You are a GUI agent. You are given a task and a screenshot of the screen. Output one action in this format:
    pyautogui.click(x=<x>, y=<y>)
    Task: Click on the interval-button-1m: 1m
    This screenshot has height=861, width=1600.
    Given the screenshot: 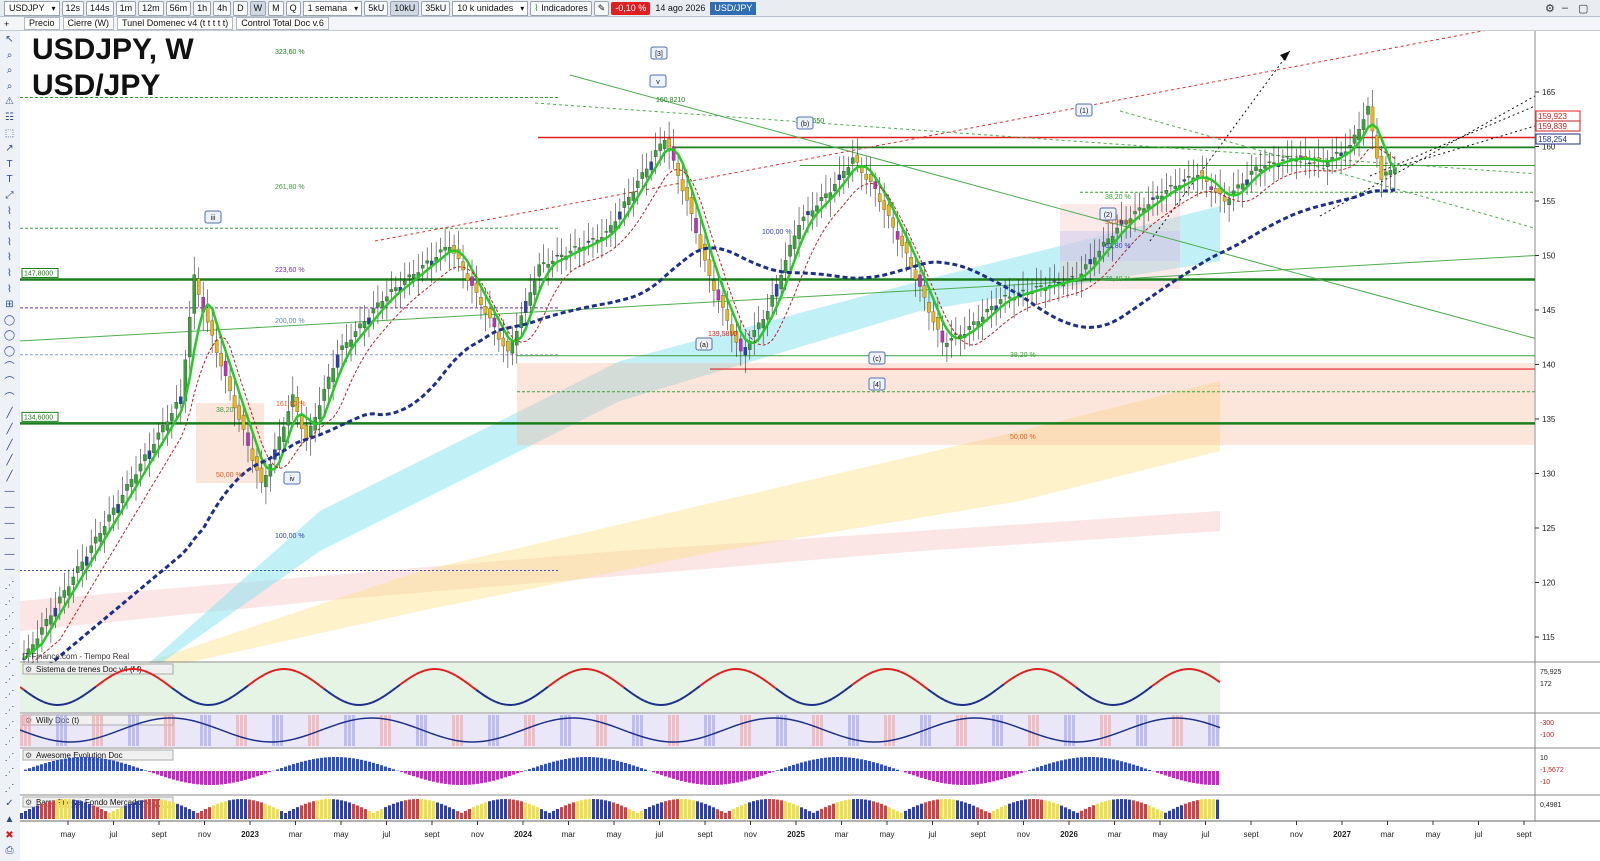 What is the action you would take?
    pyautogui.click(x=126, y=8)
    